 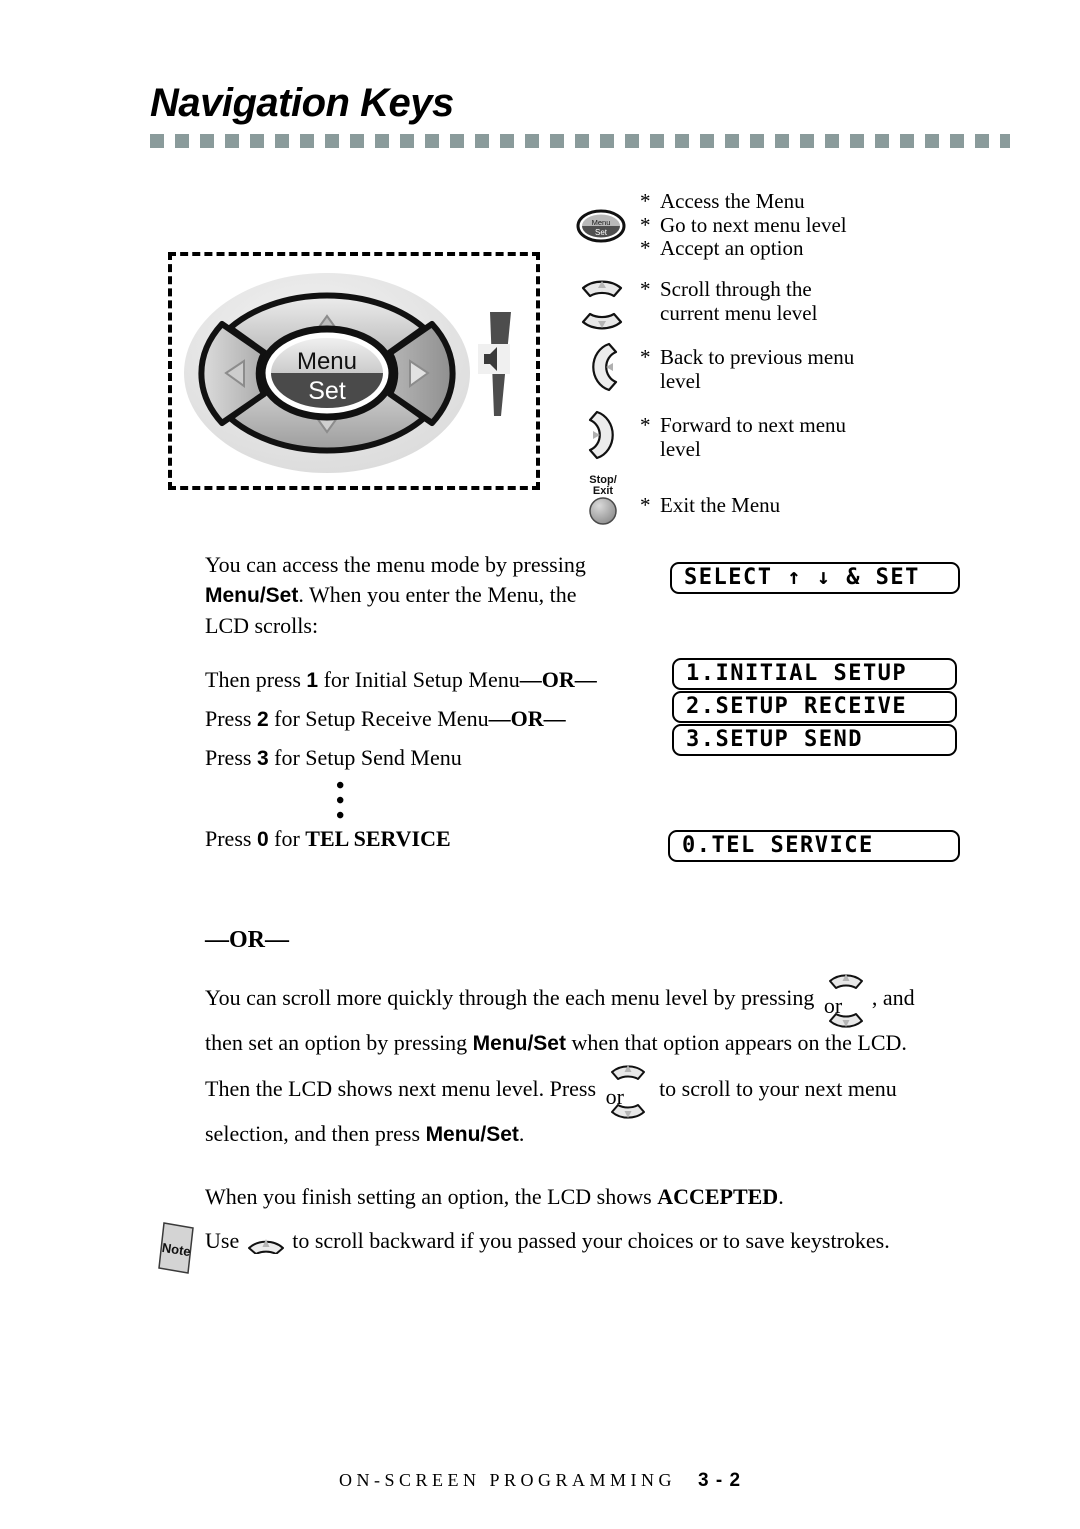 I want to click on legend-line-text: Access the Menu, so click(x=732, y=201).